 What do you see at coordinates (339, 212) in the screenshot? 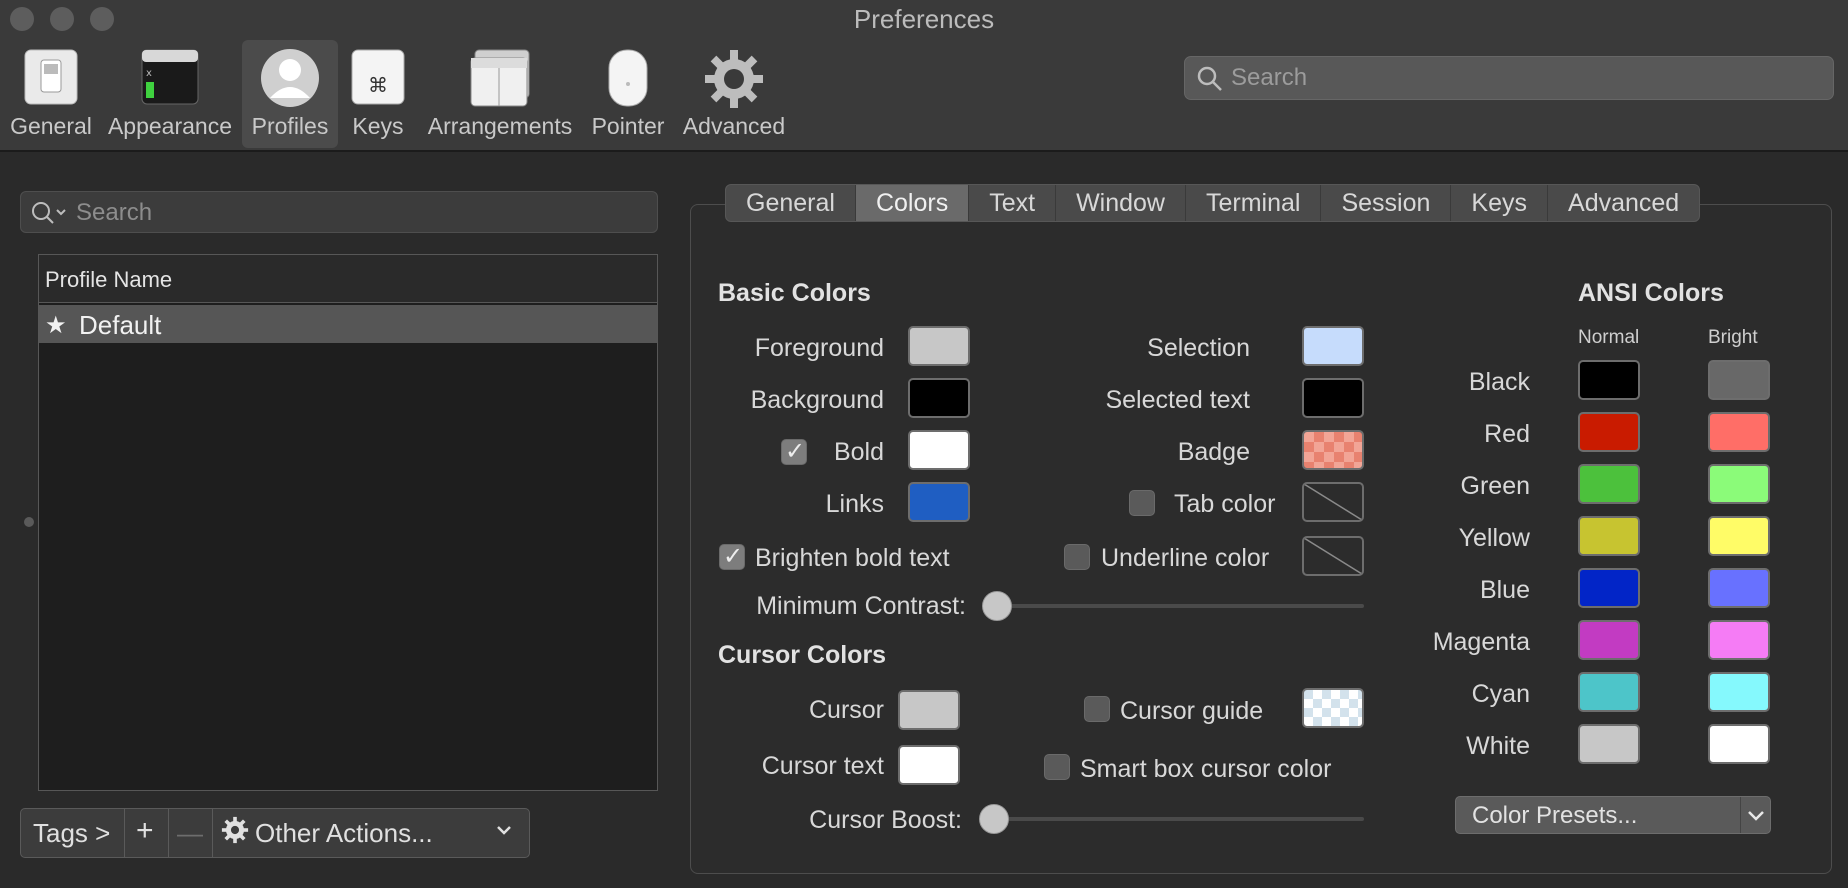
I see `profile-search-input: Search` at bounding box center [339, 212].